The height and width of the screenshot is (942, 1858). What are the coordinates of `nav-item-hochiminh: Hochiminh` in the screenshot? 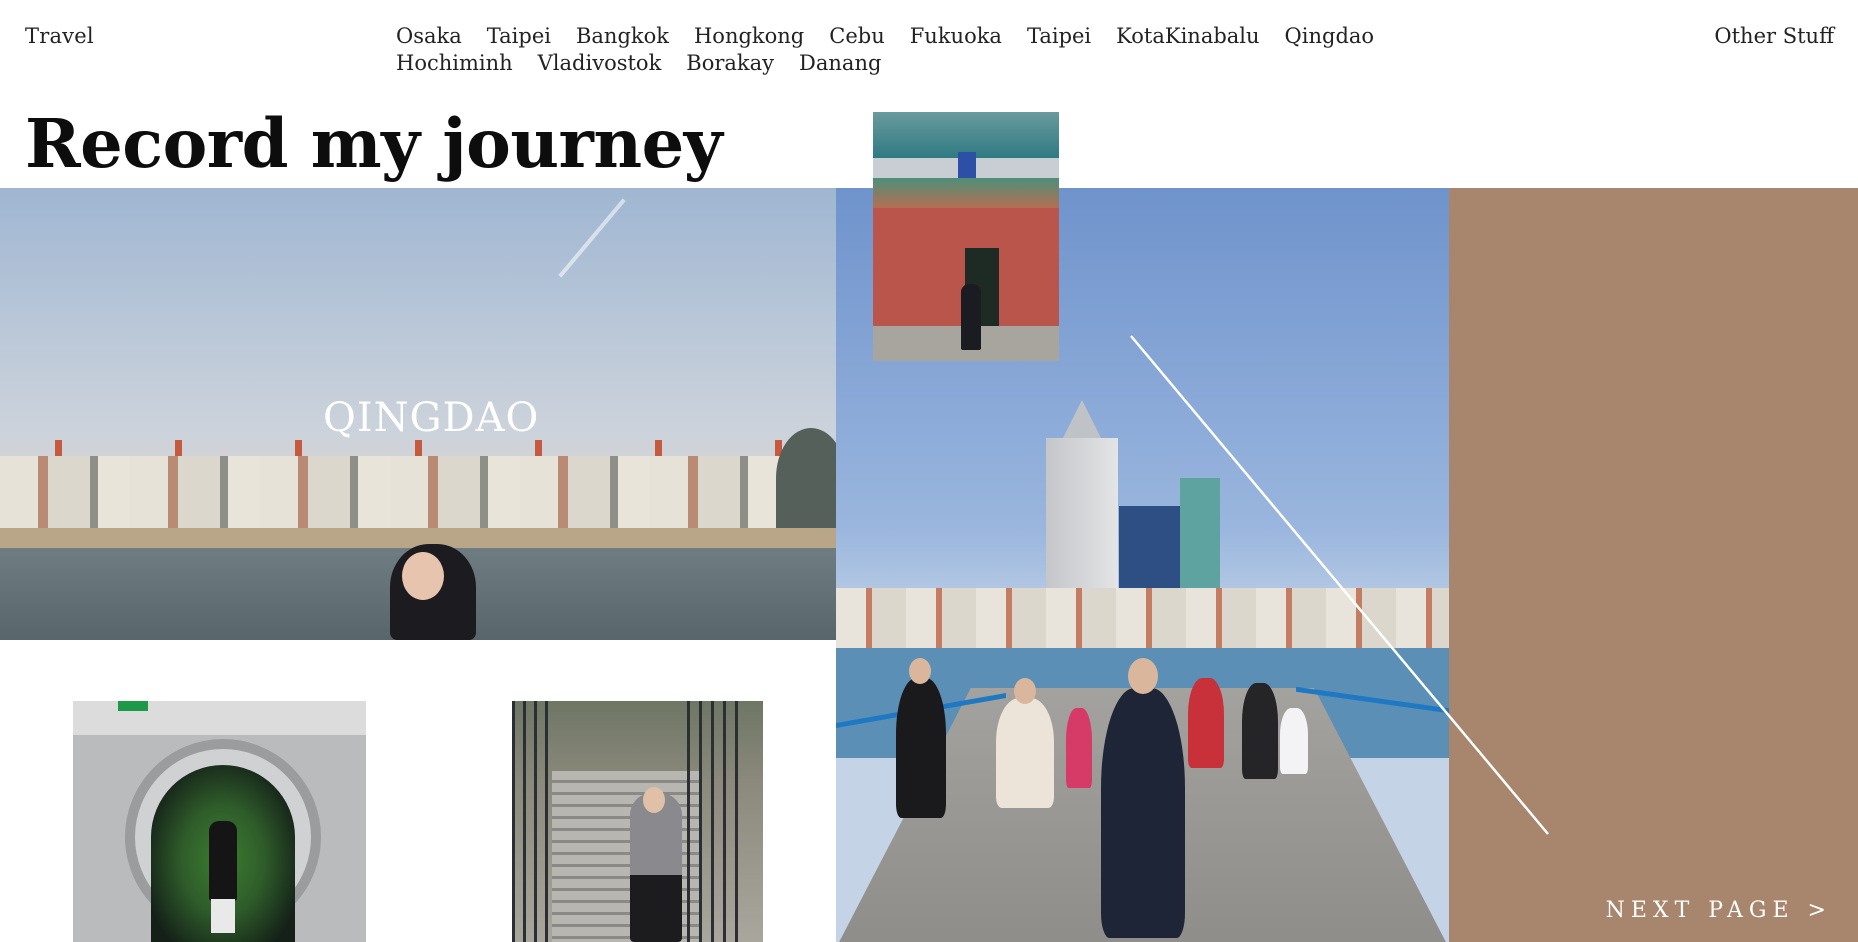 It's located at (454, 63).